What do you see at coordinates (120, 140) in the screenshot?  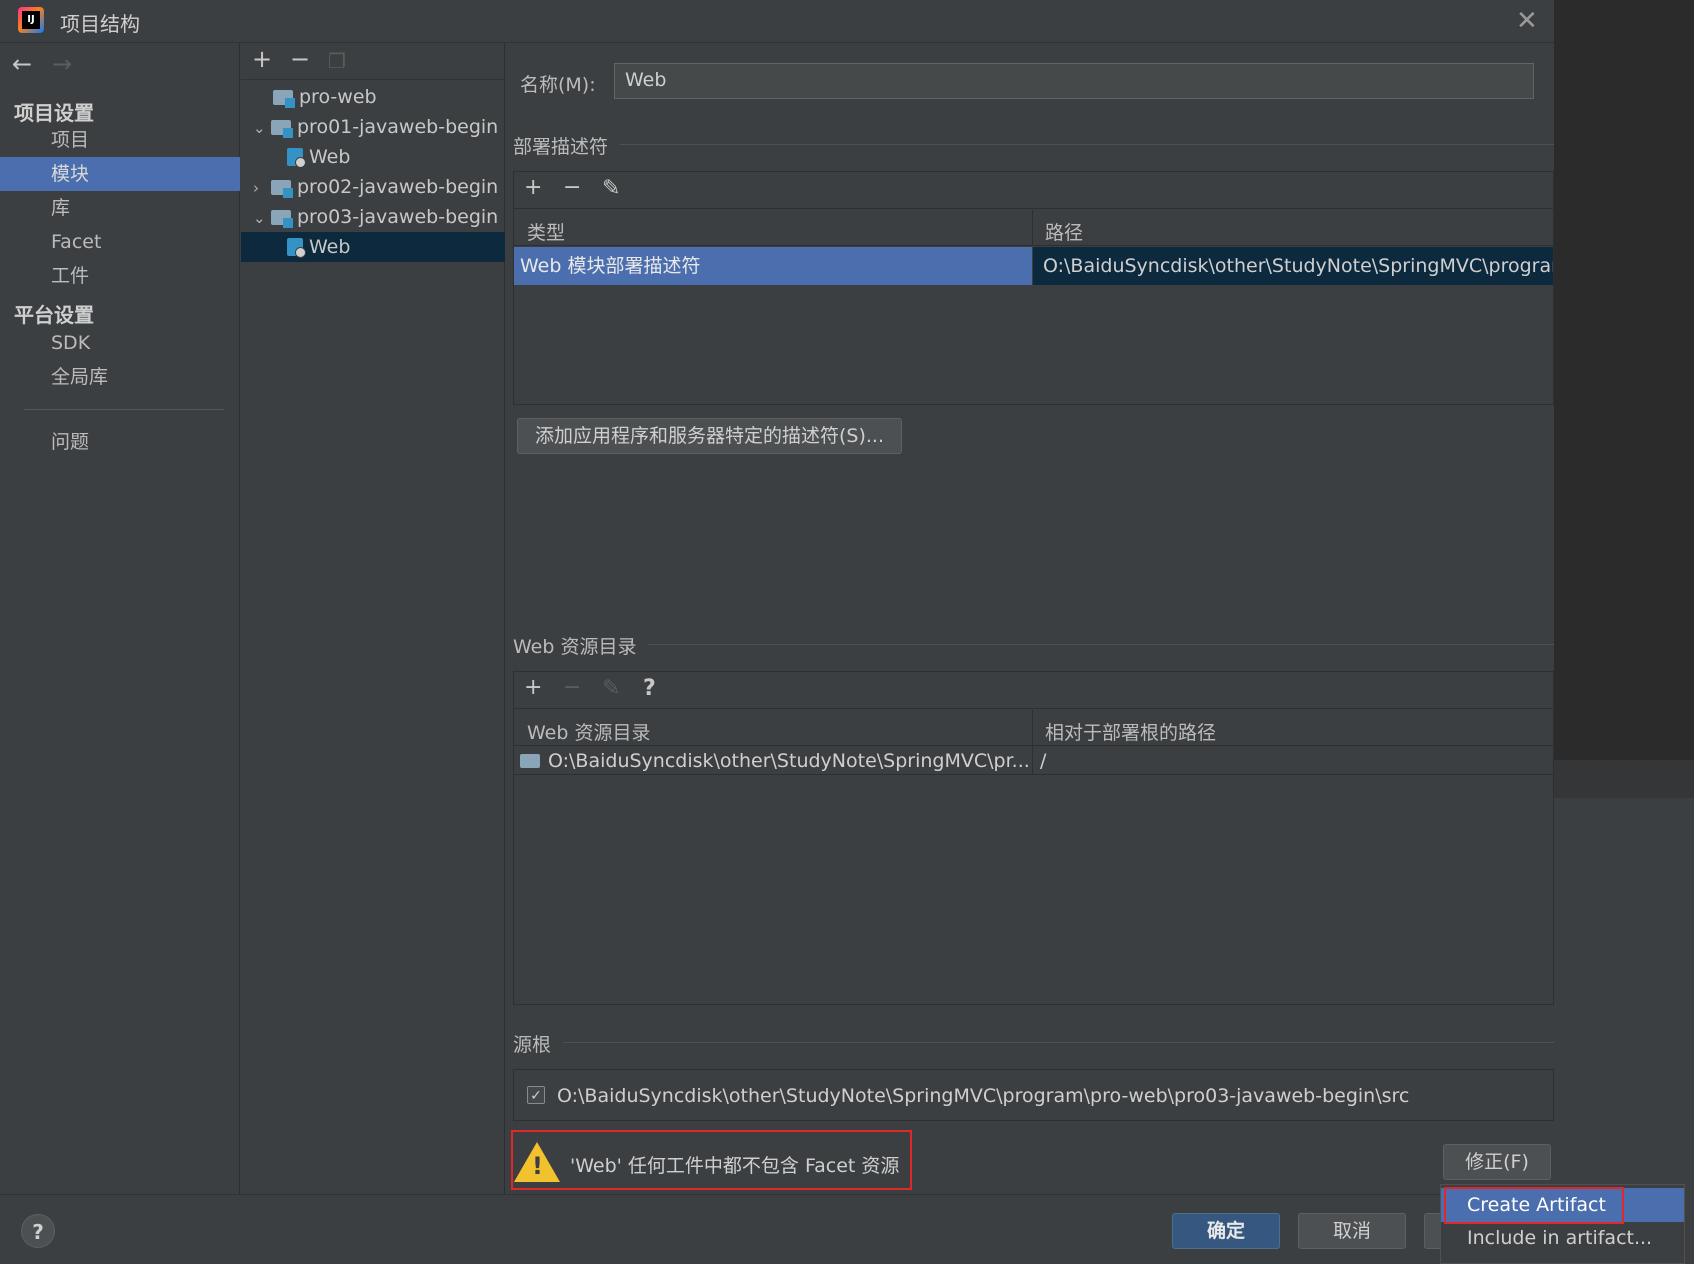 I see `nav-item-project: 项目` at bounding box center [120, 140].